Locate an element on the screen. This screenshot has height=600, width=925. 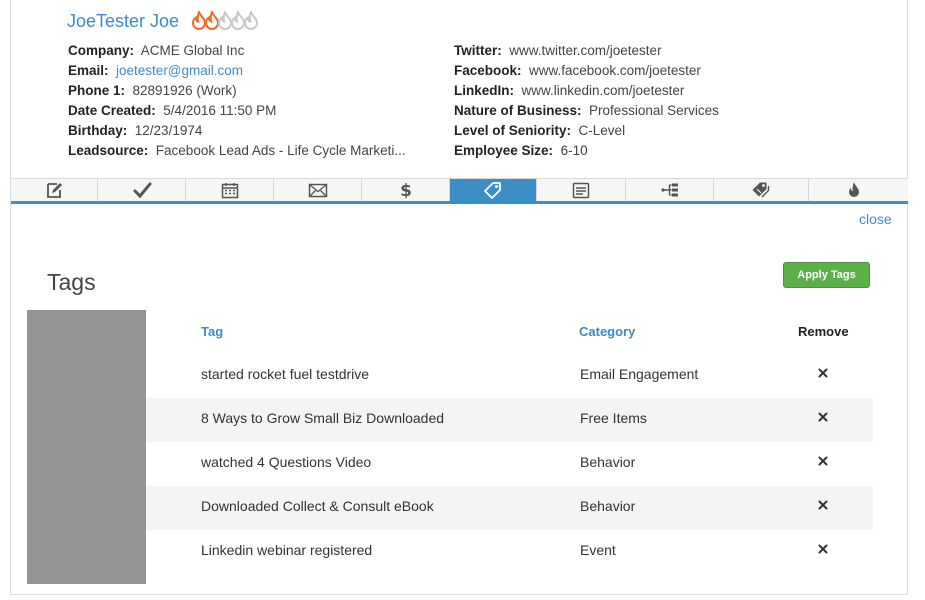
tab-checkmark is located at coordinates (142, 190).